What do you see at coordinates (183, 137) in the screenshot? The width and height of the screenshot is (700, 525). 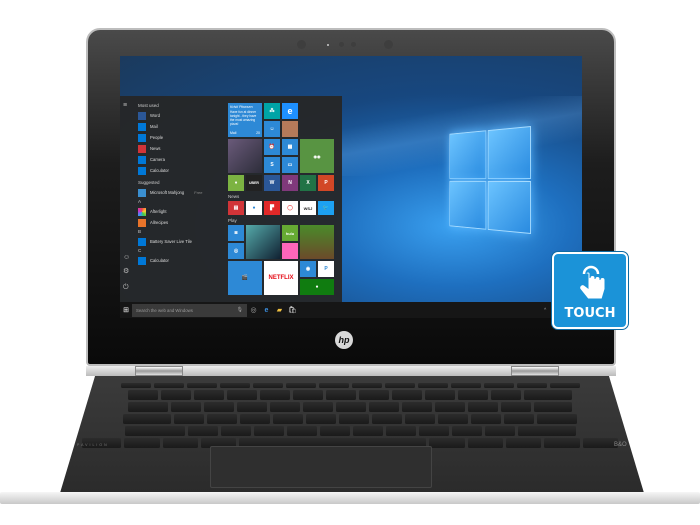 I see `app-people: People` at bounding box center [183, 137].